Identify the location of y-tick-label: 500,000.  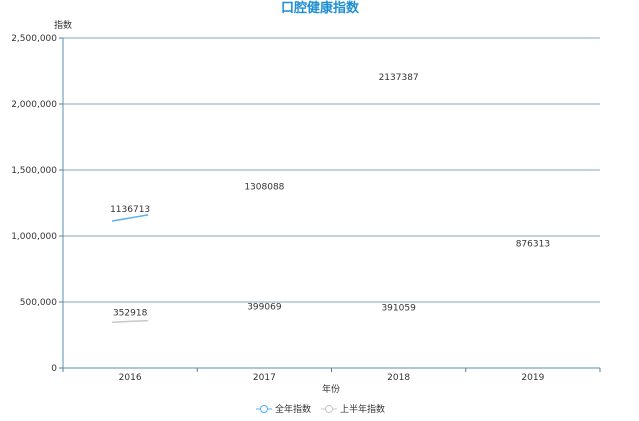
(38, 303).